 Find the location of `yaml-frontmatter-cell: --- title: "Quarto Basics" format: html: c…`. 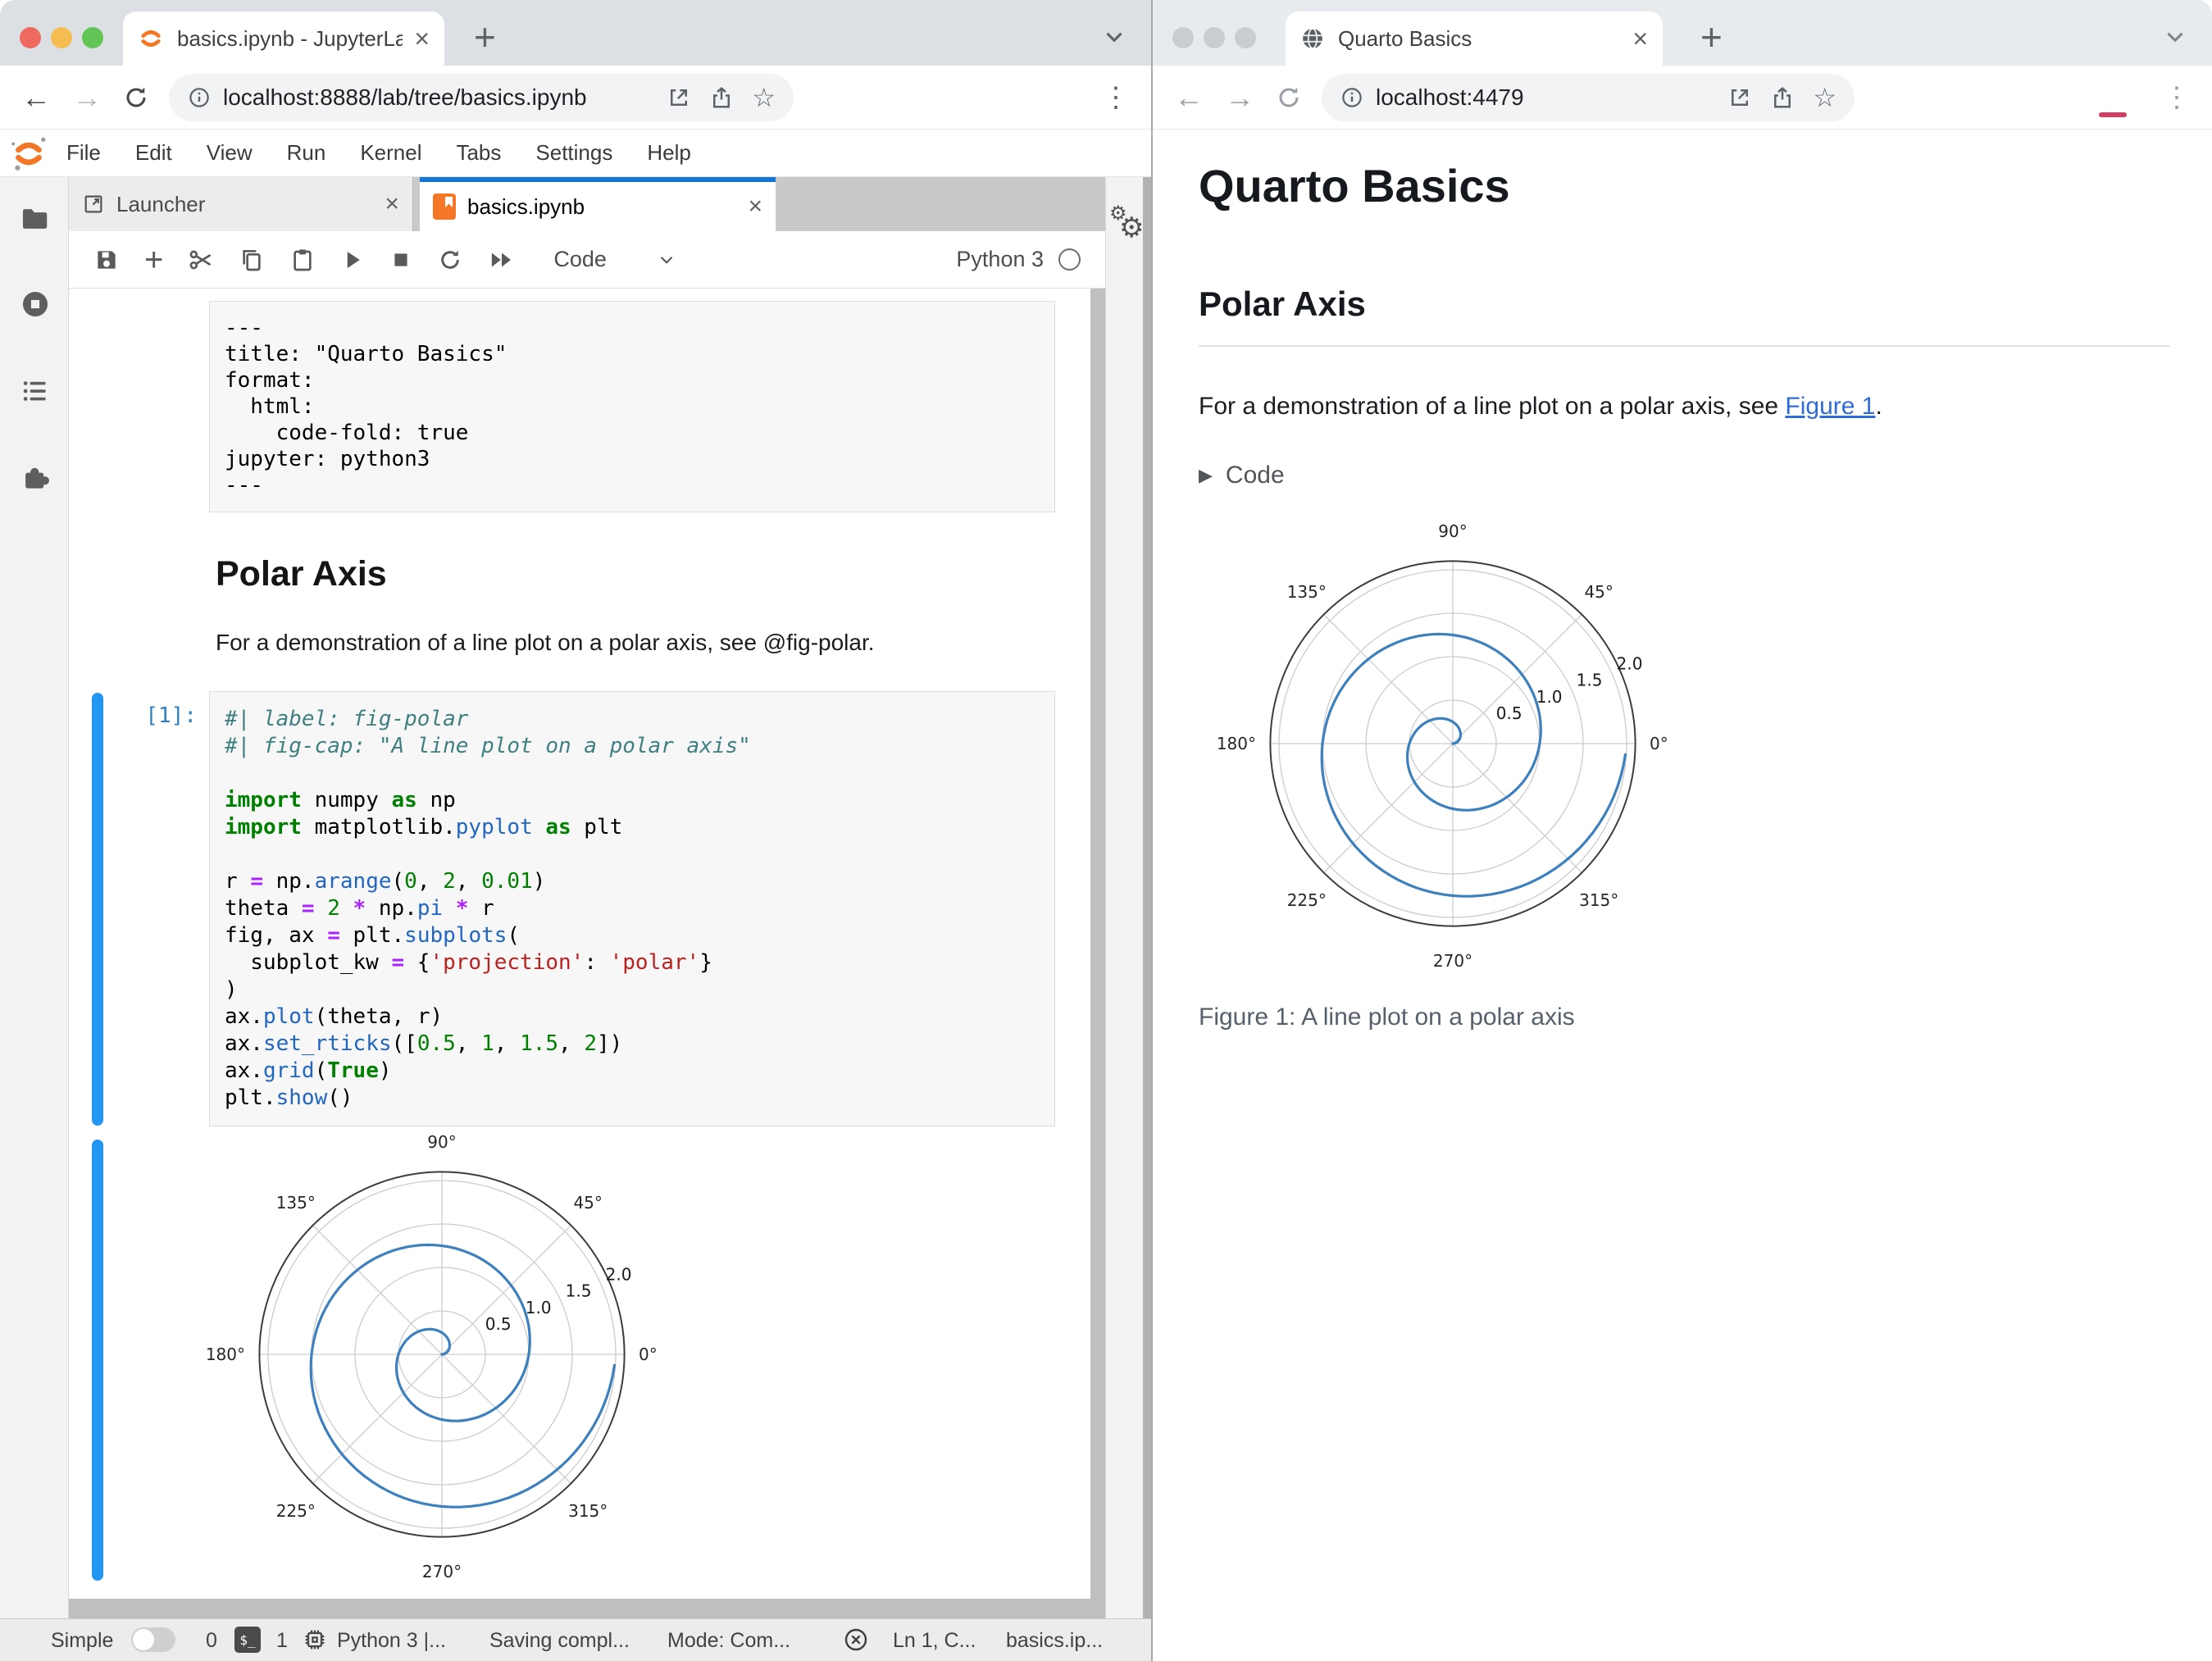

yaml-frontmatter-cell: --- title: "Quarto Basics" format: html: c… is located at coordinates (632, 406).